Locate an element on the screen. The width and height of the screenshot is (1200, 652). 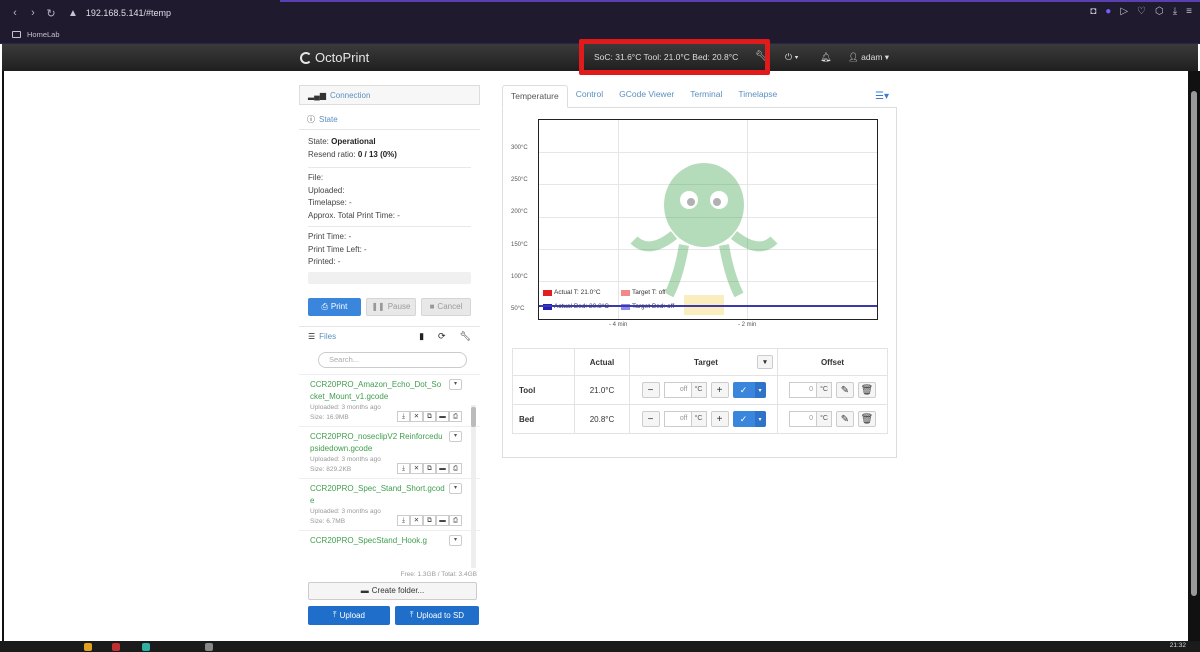
pause-icon: ❚❚ is located at coordinates (378, 306).